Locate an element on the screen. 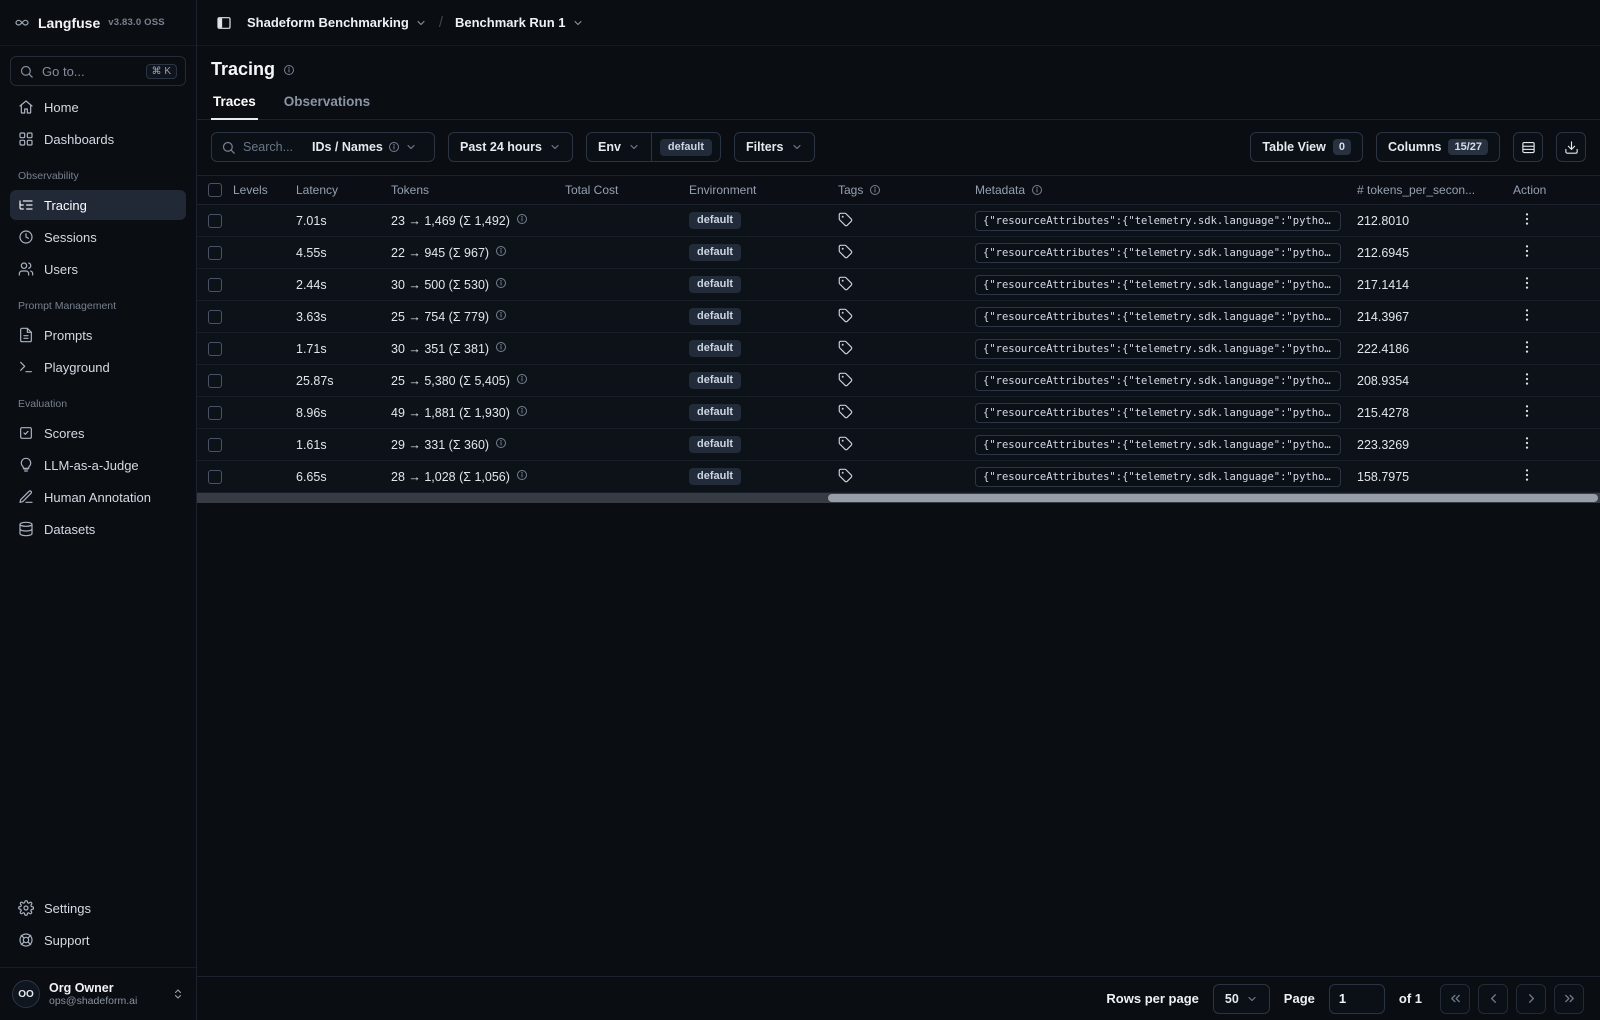 The image size is (1600, 1020). sidebar-item-tracing: Tracing is located at coordinates (98, 205).